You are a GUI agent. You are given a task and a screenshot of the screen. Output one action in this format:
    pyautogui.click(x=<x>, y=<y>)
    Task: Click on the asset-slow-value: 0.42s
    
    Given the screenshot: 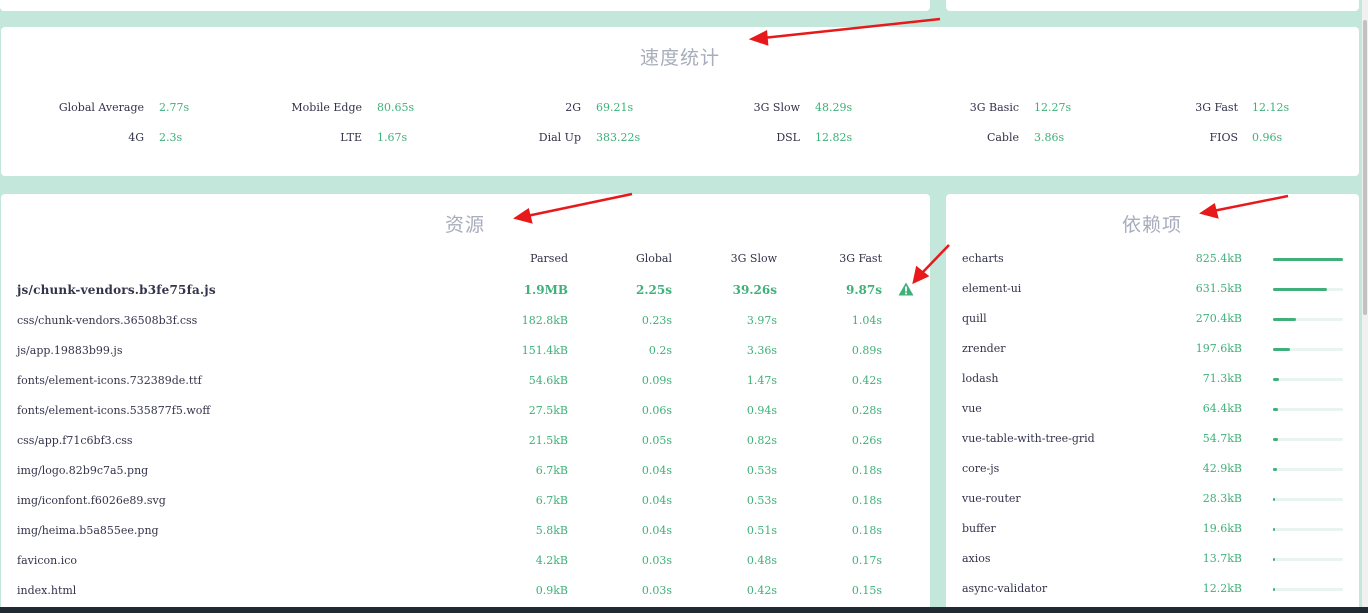 What is the action you would take?
    pyautogui.click(x=761, y=590)
    